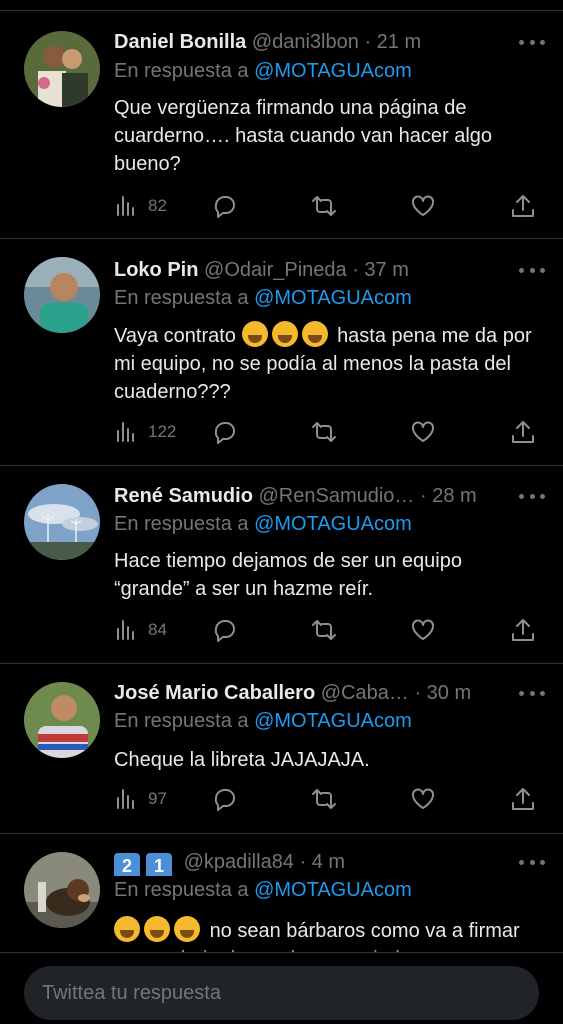  I want to click on tweet-header: José Mario Caballero @Caba… · 30 m, so click(313, 693).